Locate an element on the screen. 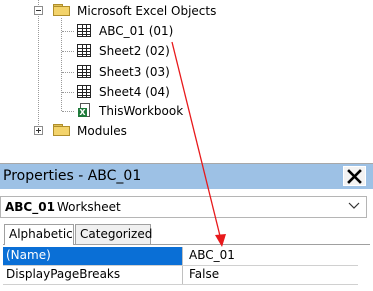 The height and width of the screenshot is (291, 373). close-button is located at coordinates (354, 176).